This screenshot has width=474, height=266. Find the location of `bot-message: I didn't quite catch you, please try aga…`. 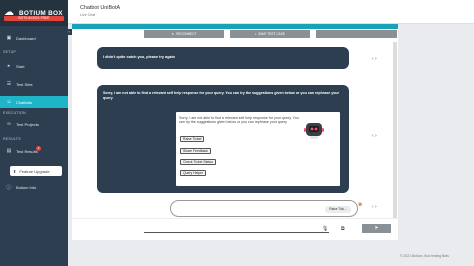

bot-message: I didn't quite catch you, please try aga… is located at coordinates (223, 58).